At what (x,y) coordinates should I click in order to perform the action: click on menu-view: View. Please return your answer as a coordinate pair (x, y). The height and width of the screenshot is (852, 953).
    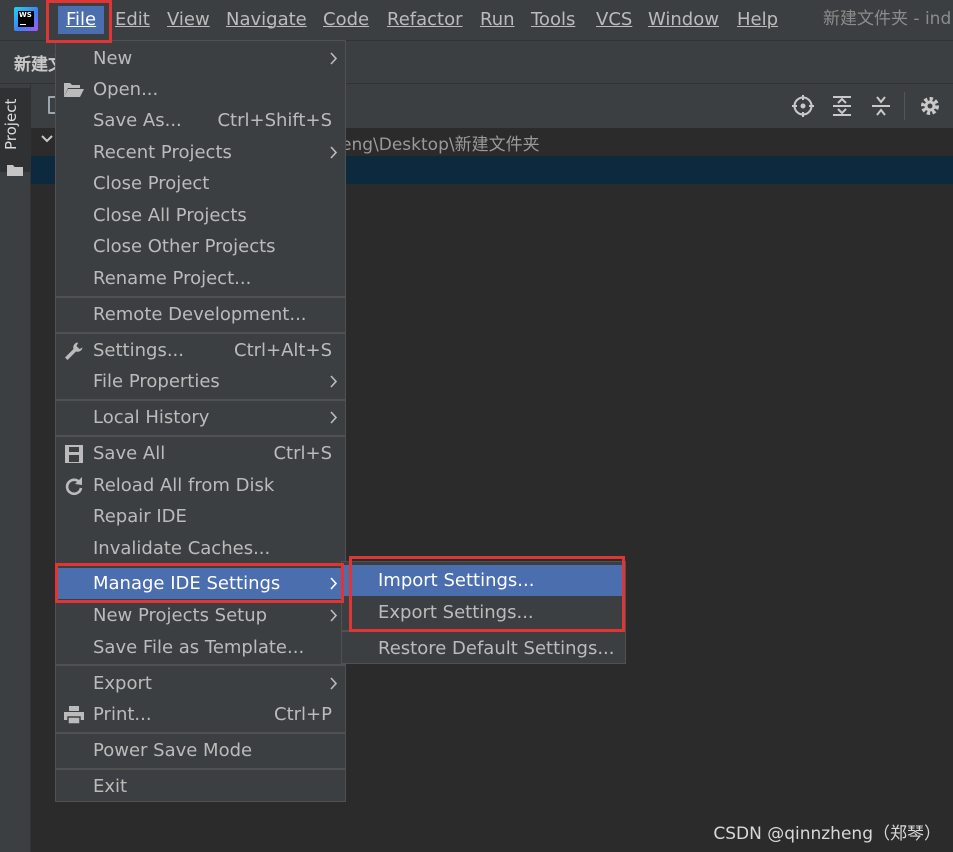
    Looking at the image, I should click on (188, 20).